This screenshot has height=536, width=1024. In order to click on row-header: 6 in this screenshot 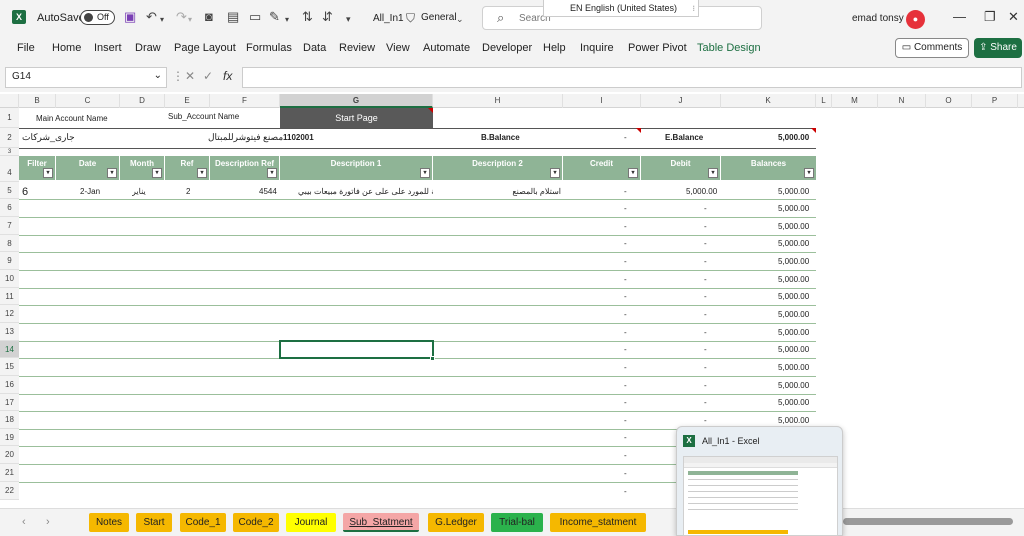, I will do `click(9, 208)`.